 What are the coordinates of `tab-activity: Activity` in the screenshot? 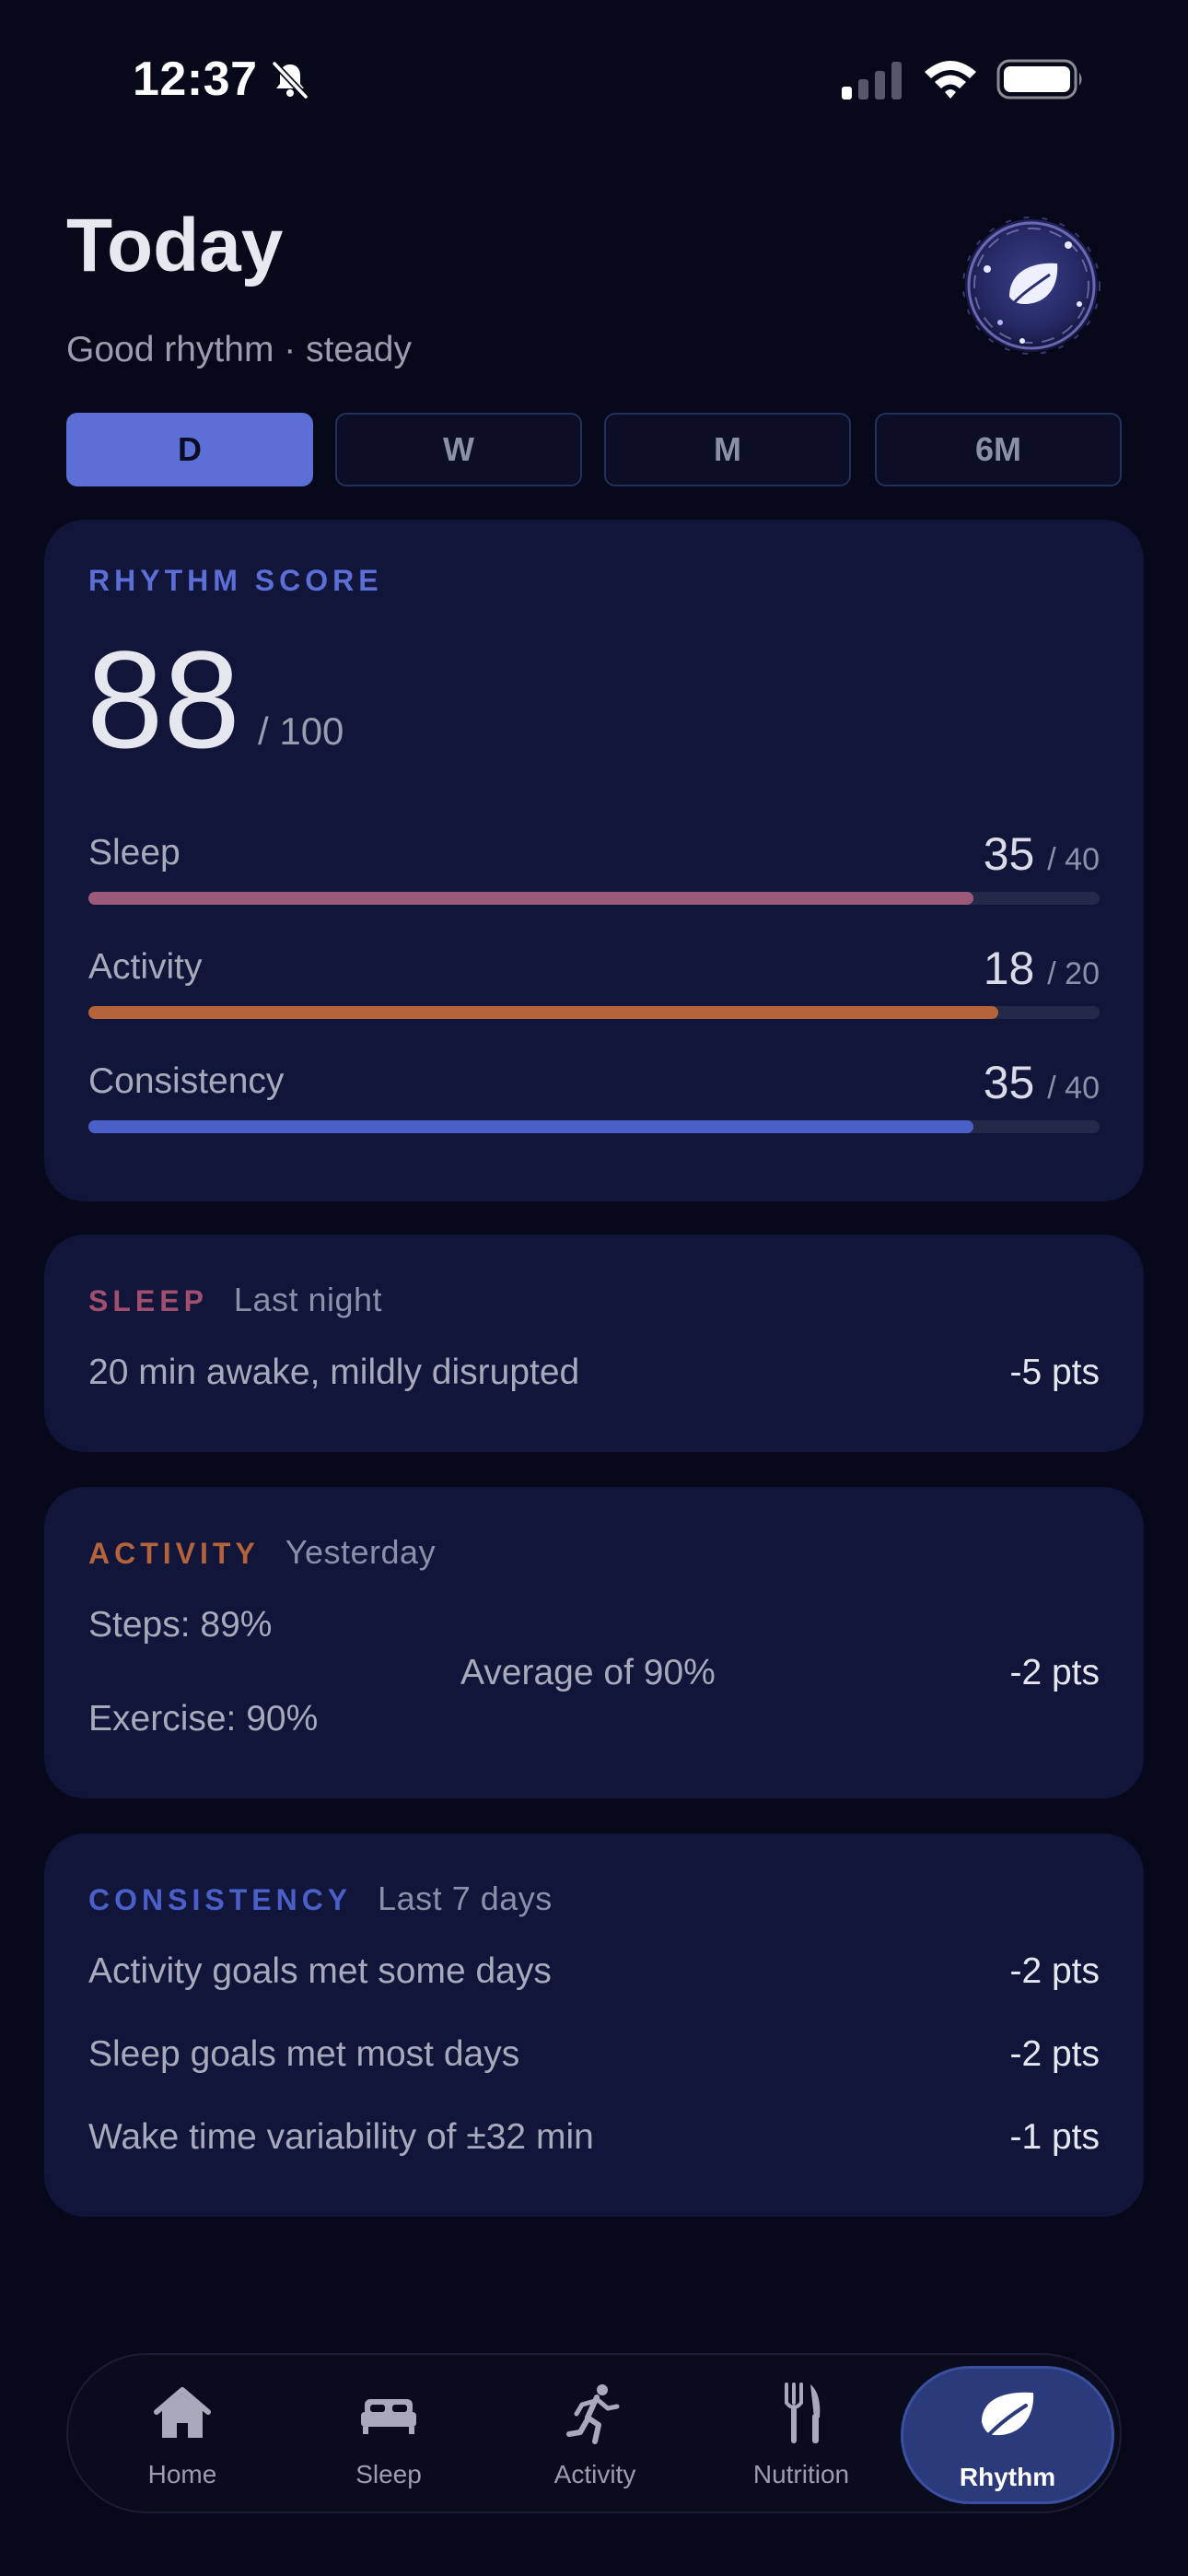 It's located at (595, 2435).